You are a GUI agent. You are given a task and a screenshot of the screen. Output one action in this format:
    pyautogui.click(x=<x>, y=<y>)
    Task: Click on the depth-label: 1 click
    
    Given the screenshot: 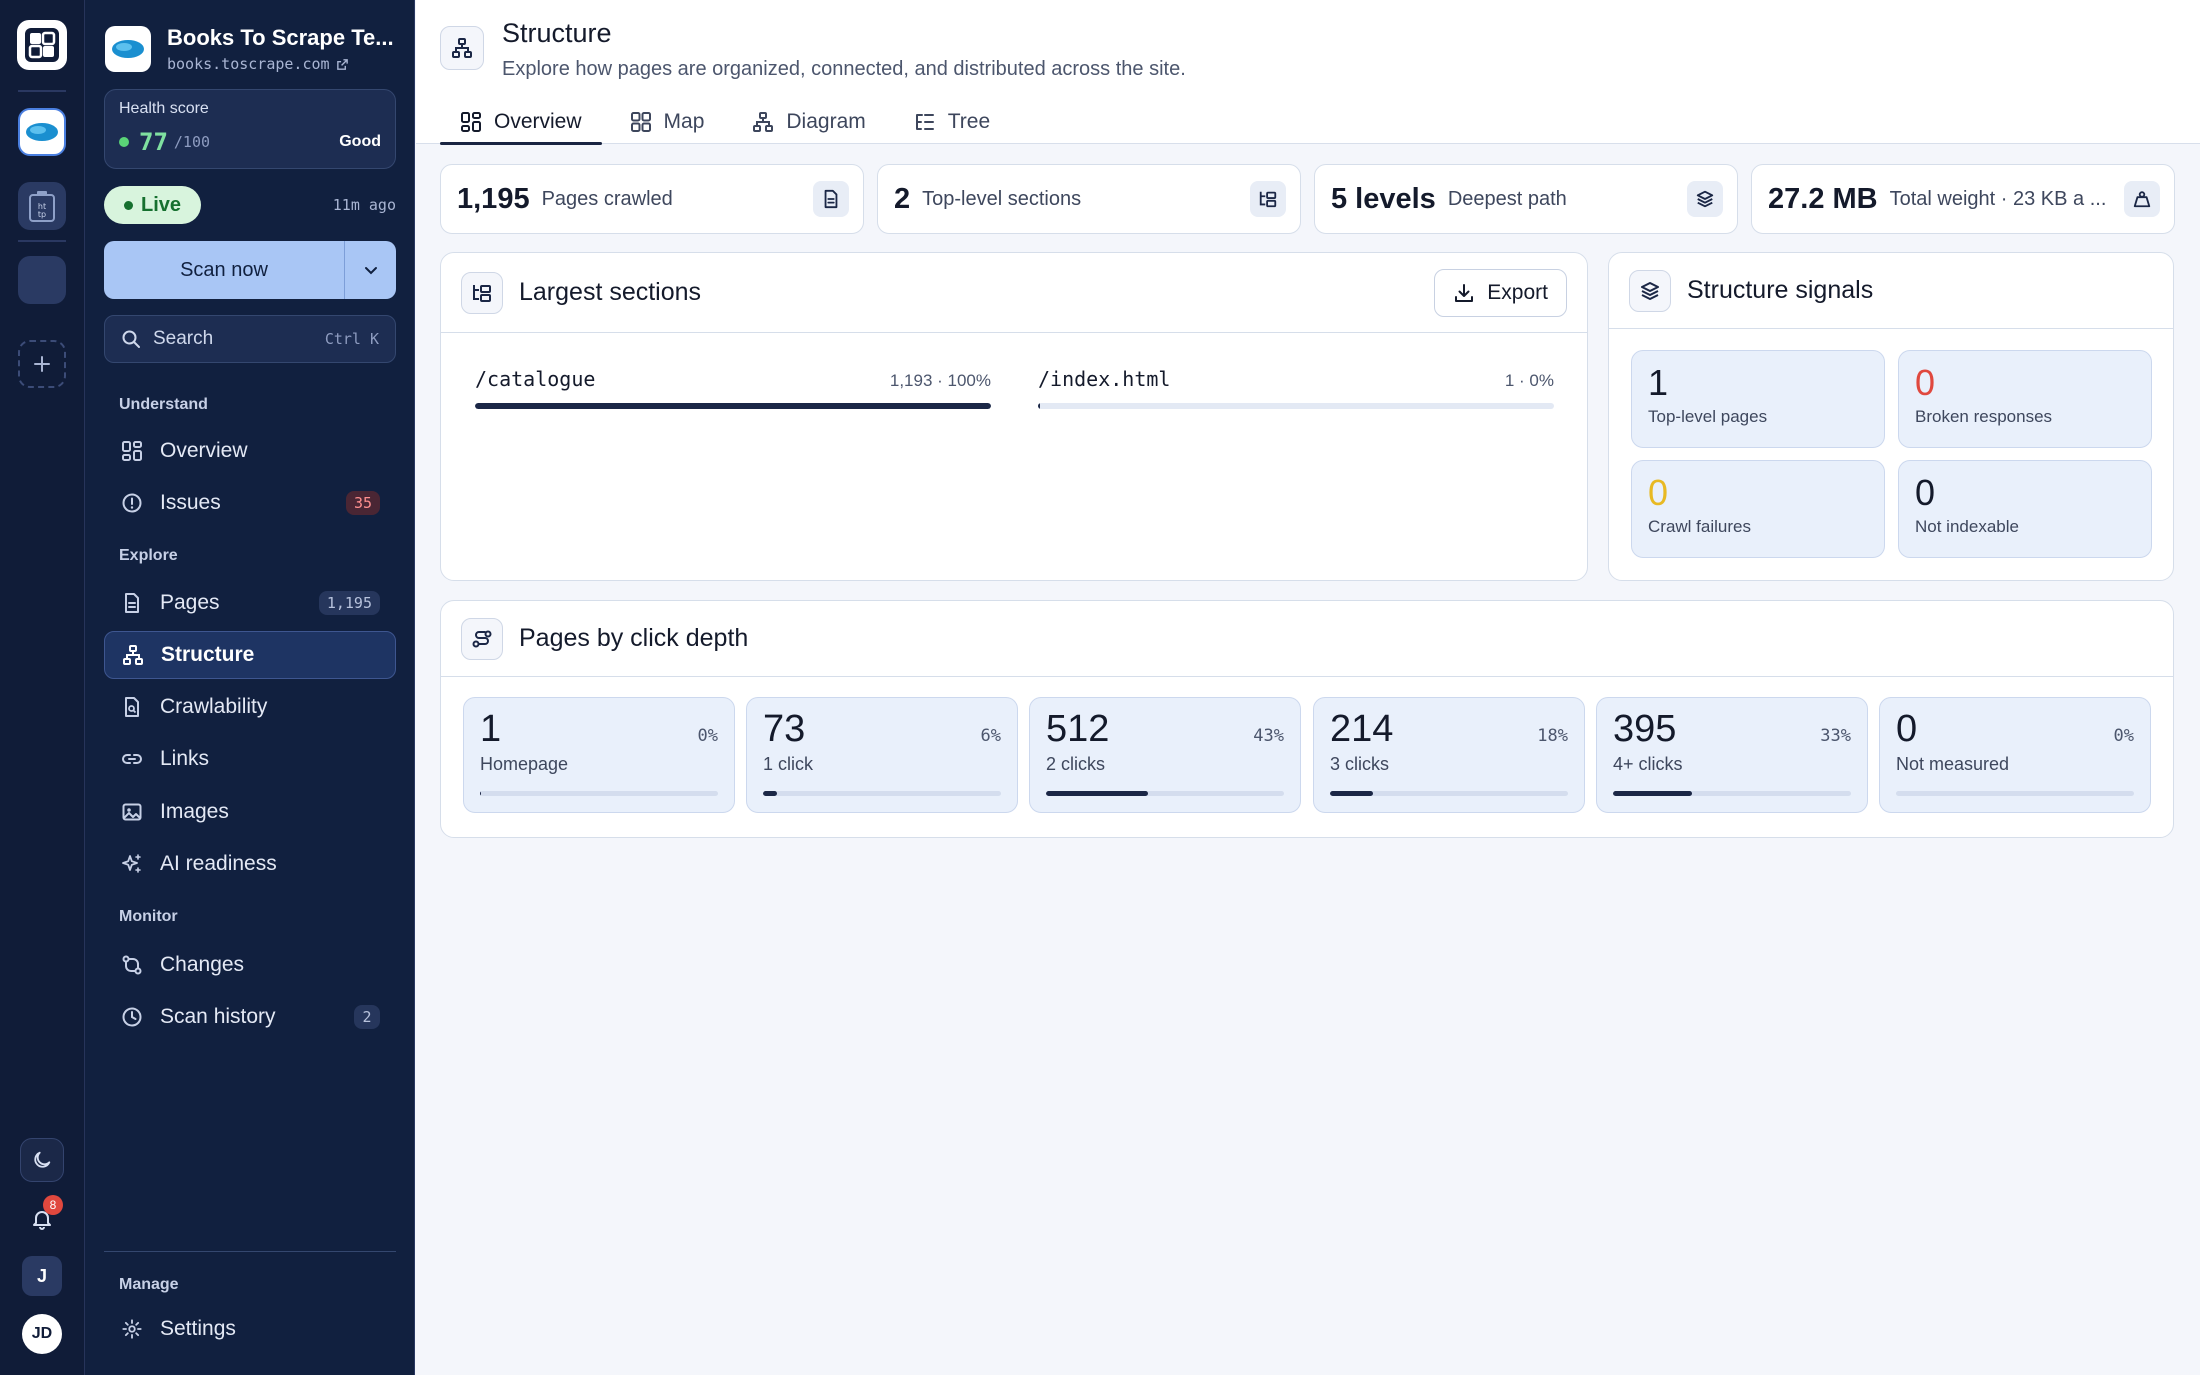 What is the action you would take?
    pyautogui.click(x=788, y=763)
    